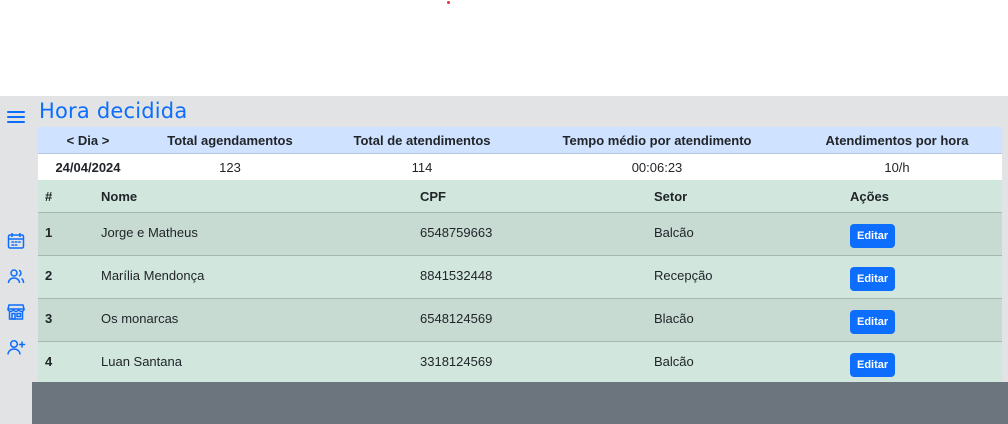 The image size is (1008, 424). What do you see at coordinates (66, 363) in the screenshot?
I see `row-num: 4` at bounding box center [66, 363].